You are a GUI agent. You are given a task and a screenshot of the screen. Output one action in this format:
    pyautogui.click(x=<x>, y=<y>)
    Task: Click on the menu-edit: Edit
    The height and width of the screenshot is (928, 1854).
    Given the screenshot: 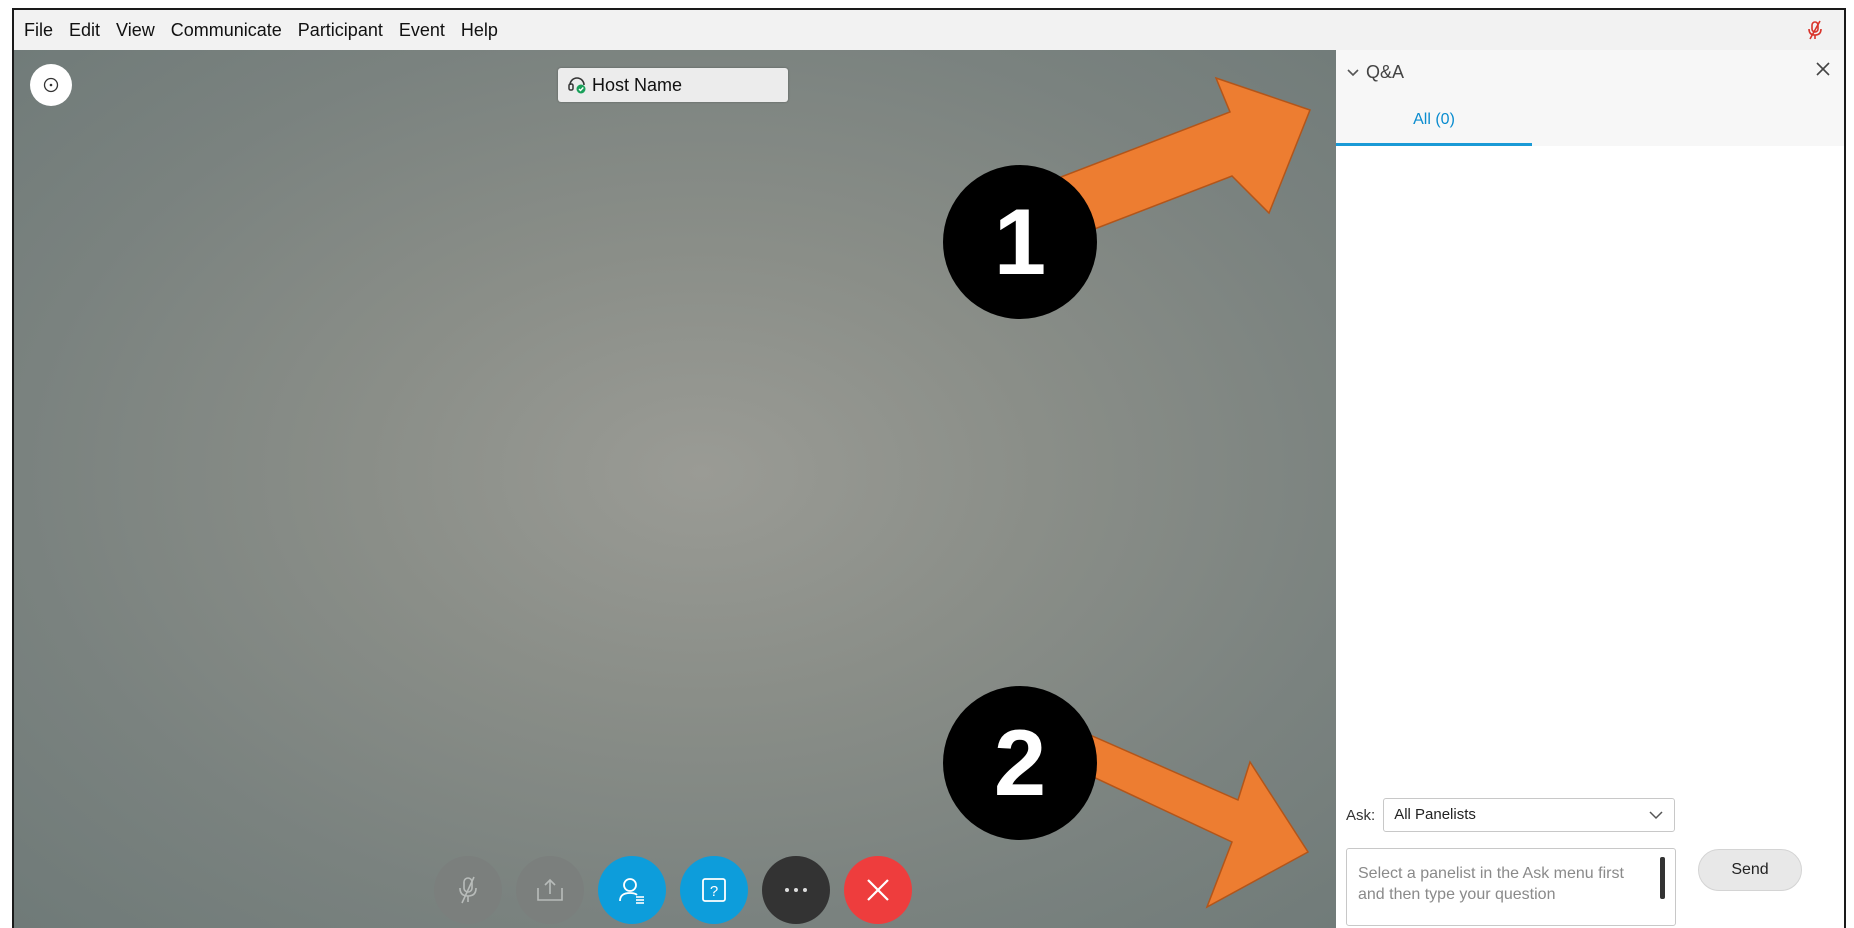 What is the action you would take?
    pyautogui.click(x=84, y=30)
    